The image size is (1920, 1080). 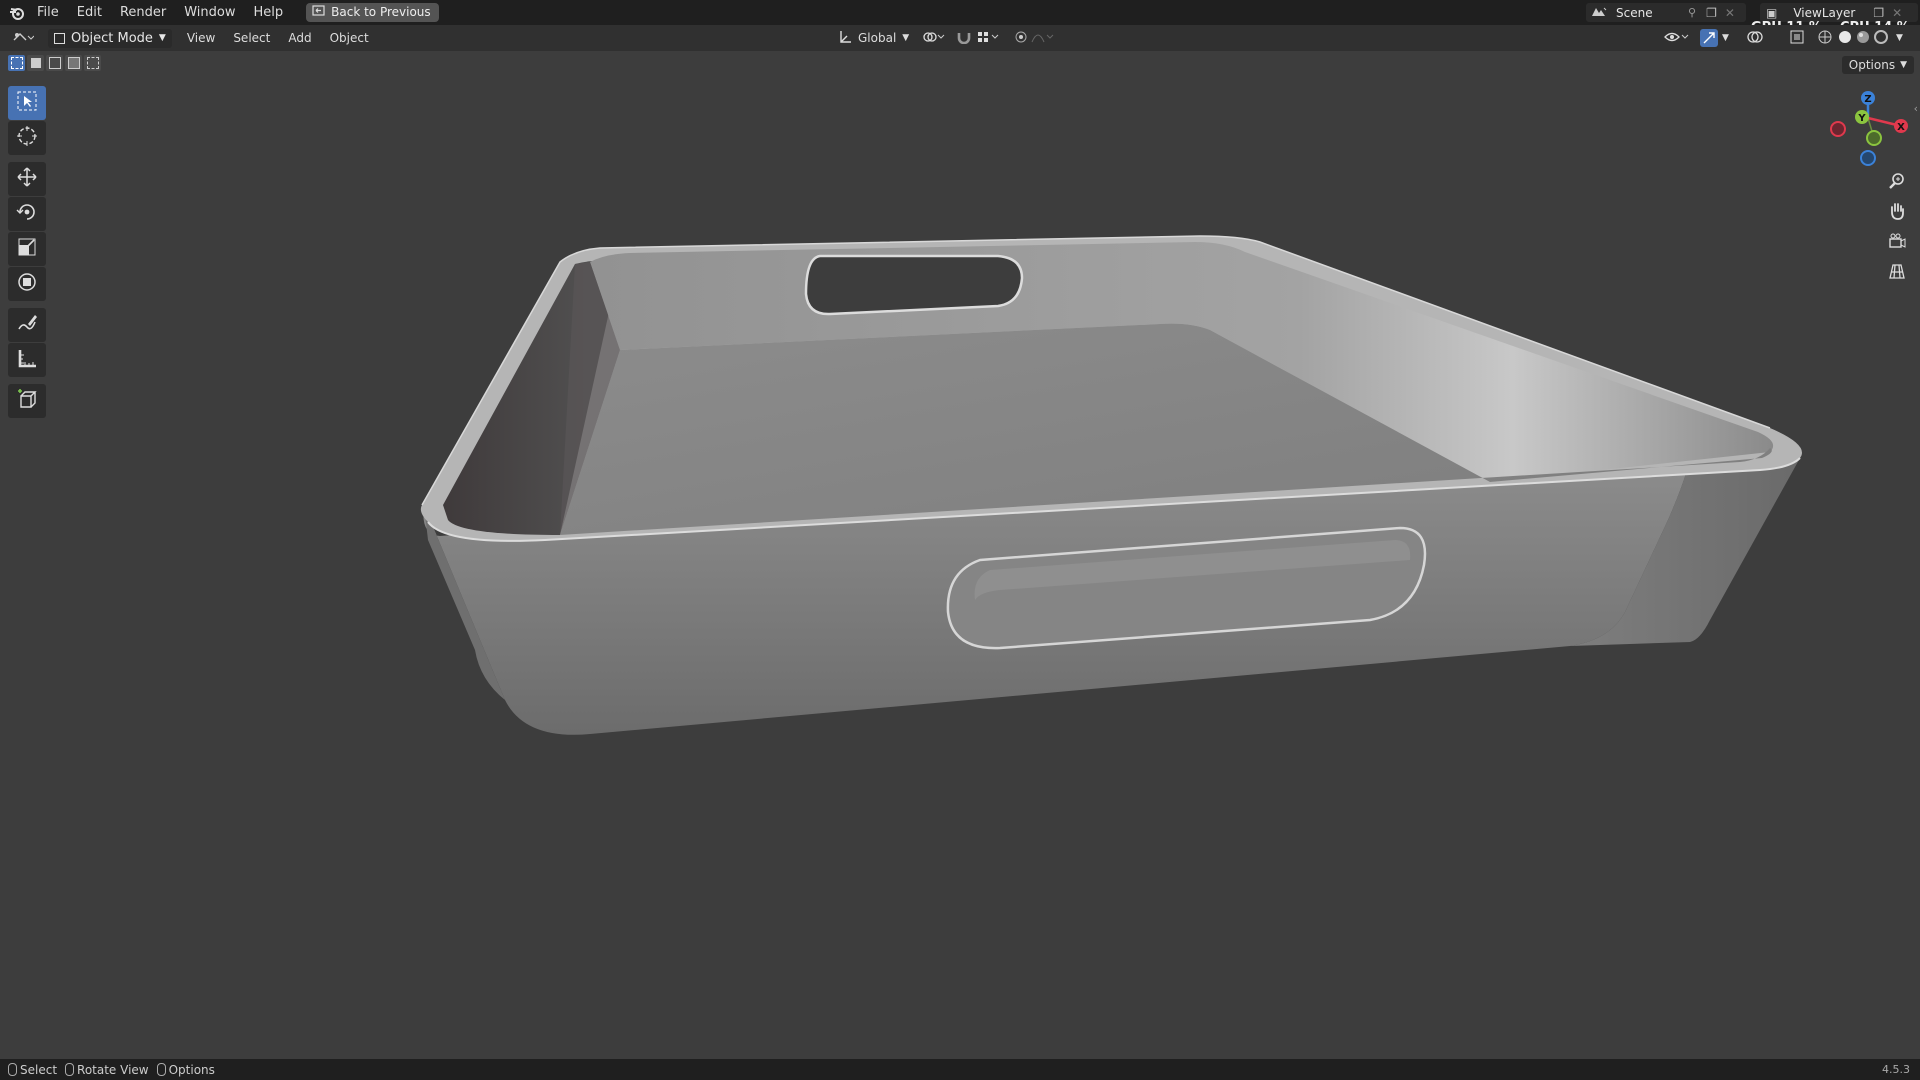 I want to click on right-mouse-icon, so click(x=161, y=1069).